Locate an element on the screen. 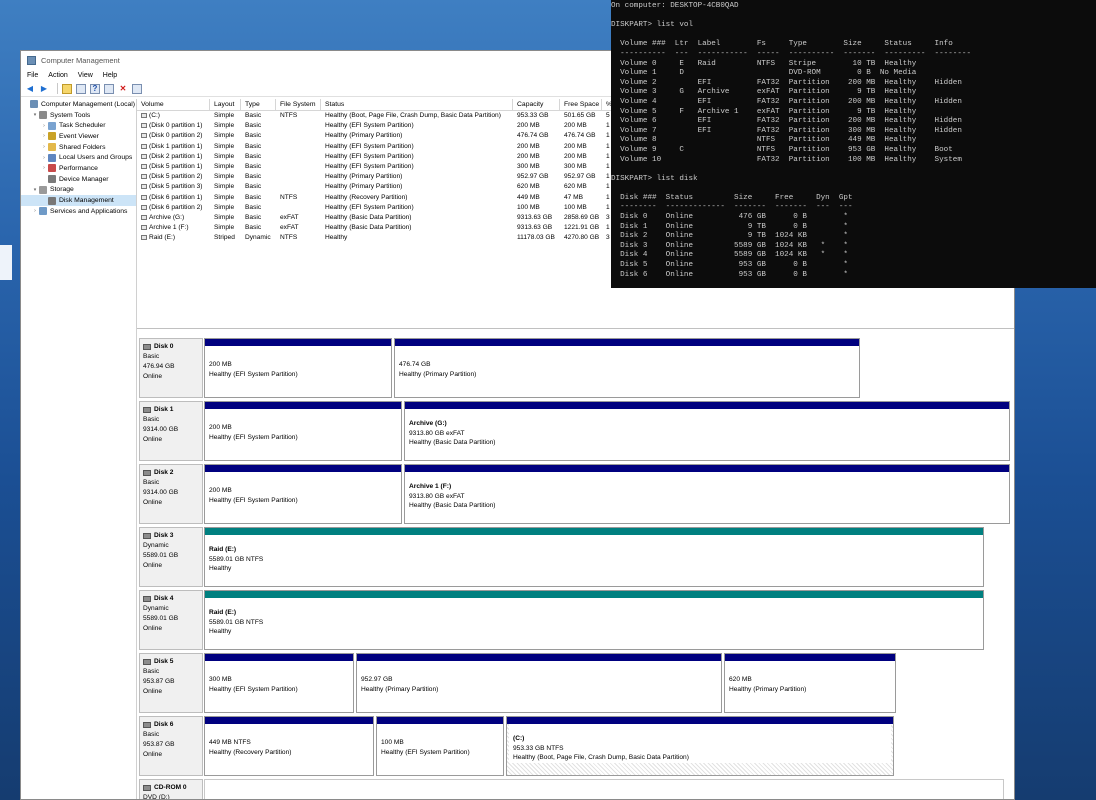 The image size is (1096, 800). partition-block: 449 MB NTFS Healthy (Recovery Partition) is located at coordinates (289, 746).